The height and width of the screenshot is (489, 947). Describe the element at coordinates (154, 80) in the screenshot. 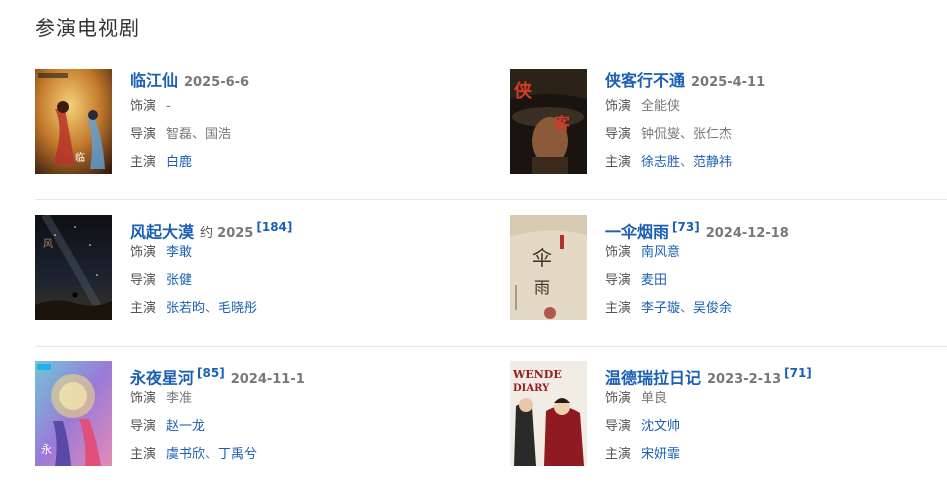

I see `drama-title-link: 临江仙` at that location.